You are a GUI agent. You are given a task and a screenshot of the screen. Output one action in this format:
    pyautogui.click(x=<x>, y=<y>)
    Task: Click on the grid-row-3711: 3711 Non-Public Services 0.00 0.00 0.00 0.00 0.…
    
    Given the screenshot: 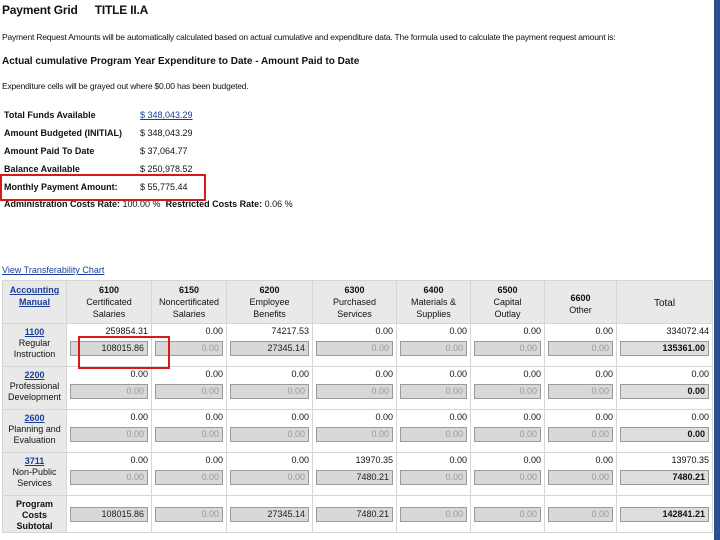 What is the action you would take?
    pyautogui.click(x=357, y=474)
    